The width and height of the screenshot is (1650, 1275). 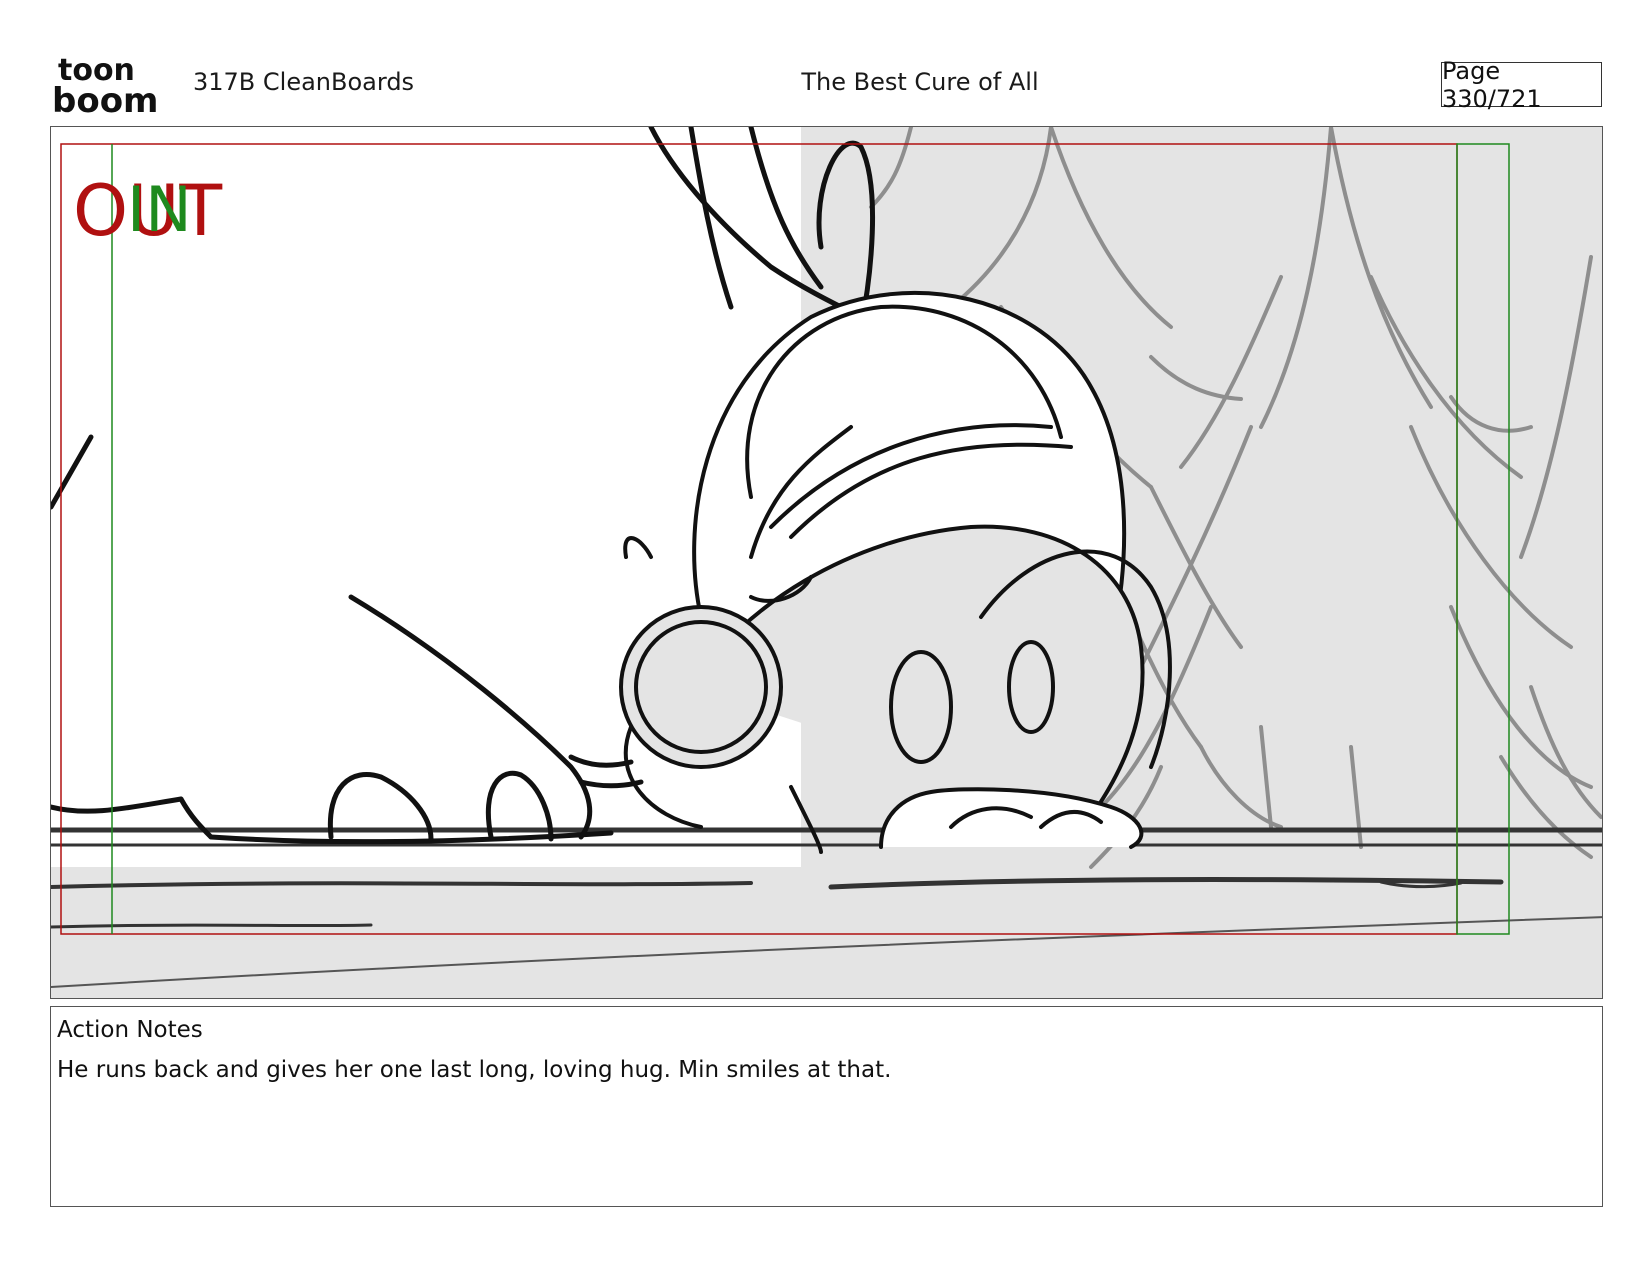 What do you see at coordinates (130, 1030) in the screenshot?
I see `action-notes-heading: Action Notes` at bounding box center [130, 1030].